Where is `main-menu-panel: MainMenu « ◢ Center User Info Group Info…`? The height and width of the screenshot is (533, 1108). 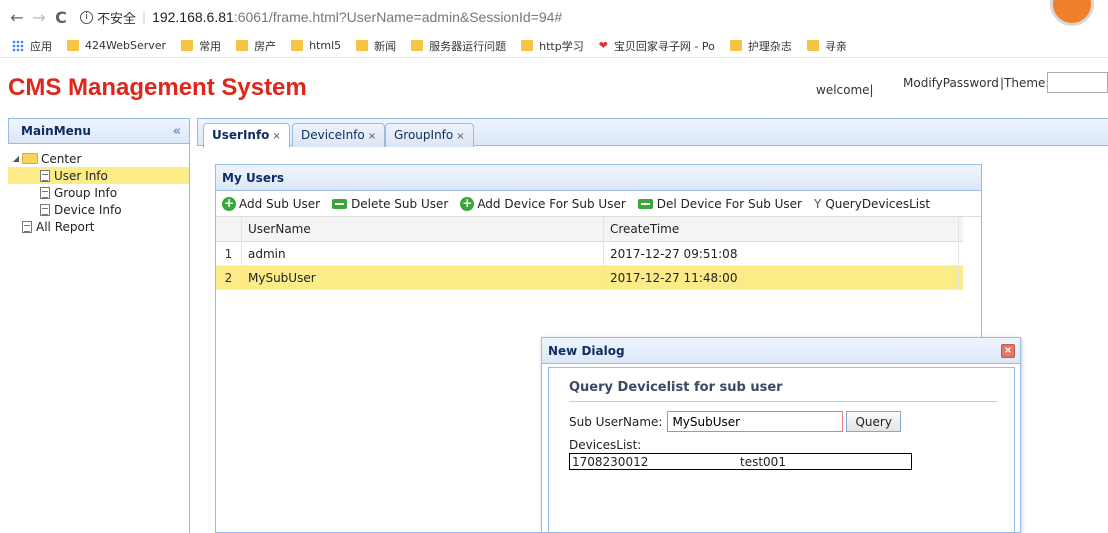
main-menu-panel: MainMenu « ◢ Center User Info Group Info… is located at coordinates (99, 325).